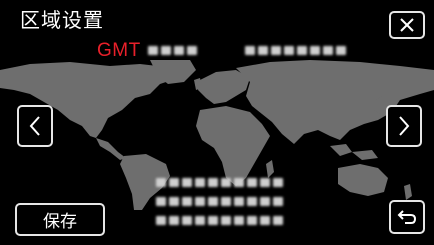 The width and height of the screenshot is (434, 245). What do you see at coordinates (60, 219) in the screenshot?
I see `save-button: 保存` at bounding box center [60, 219].